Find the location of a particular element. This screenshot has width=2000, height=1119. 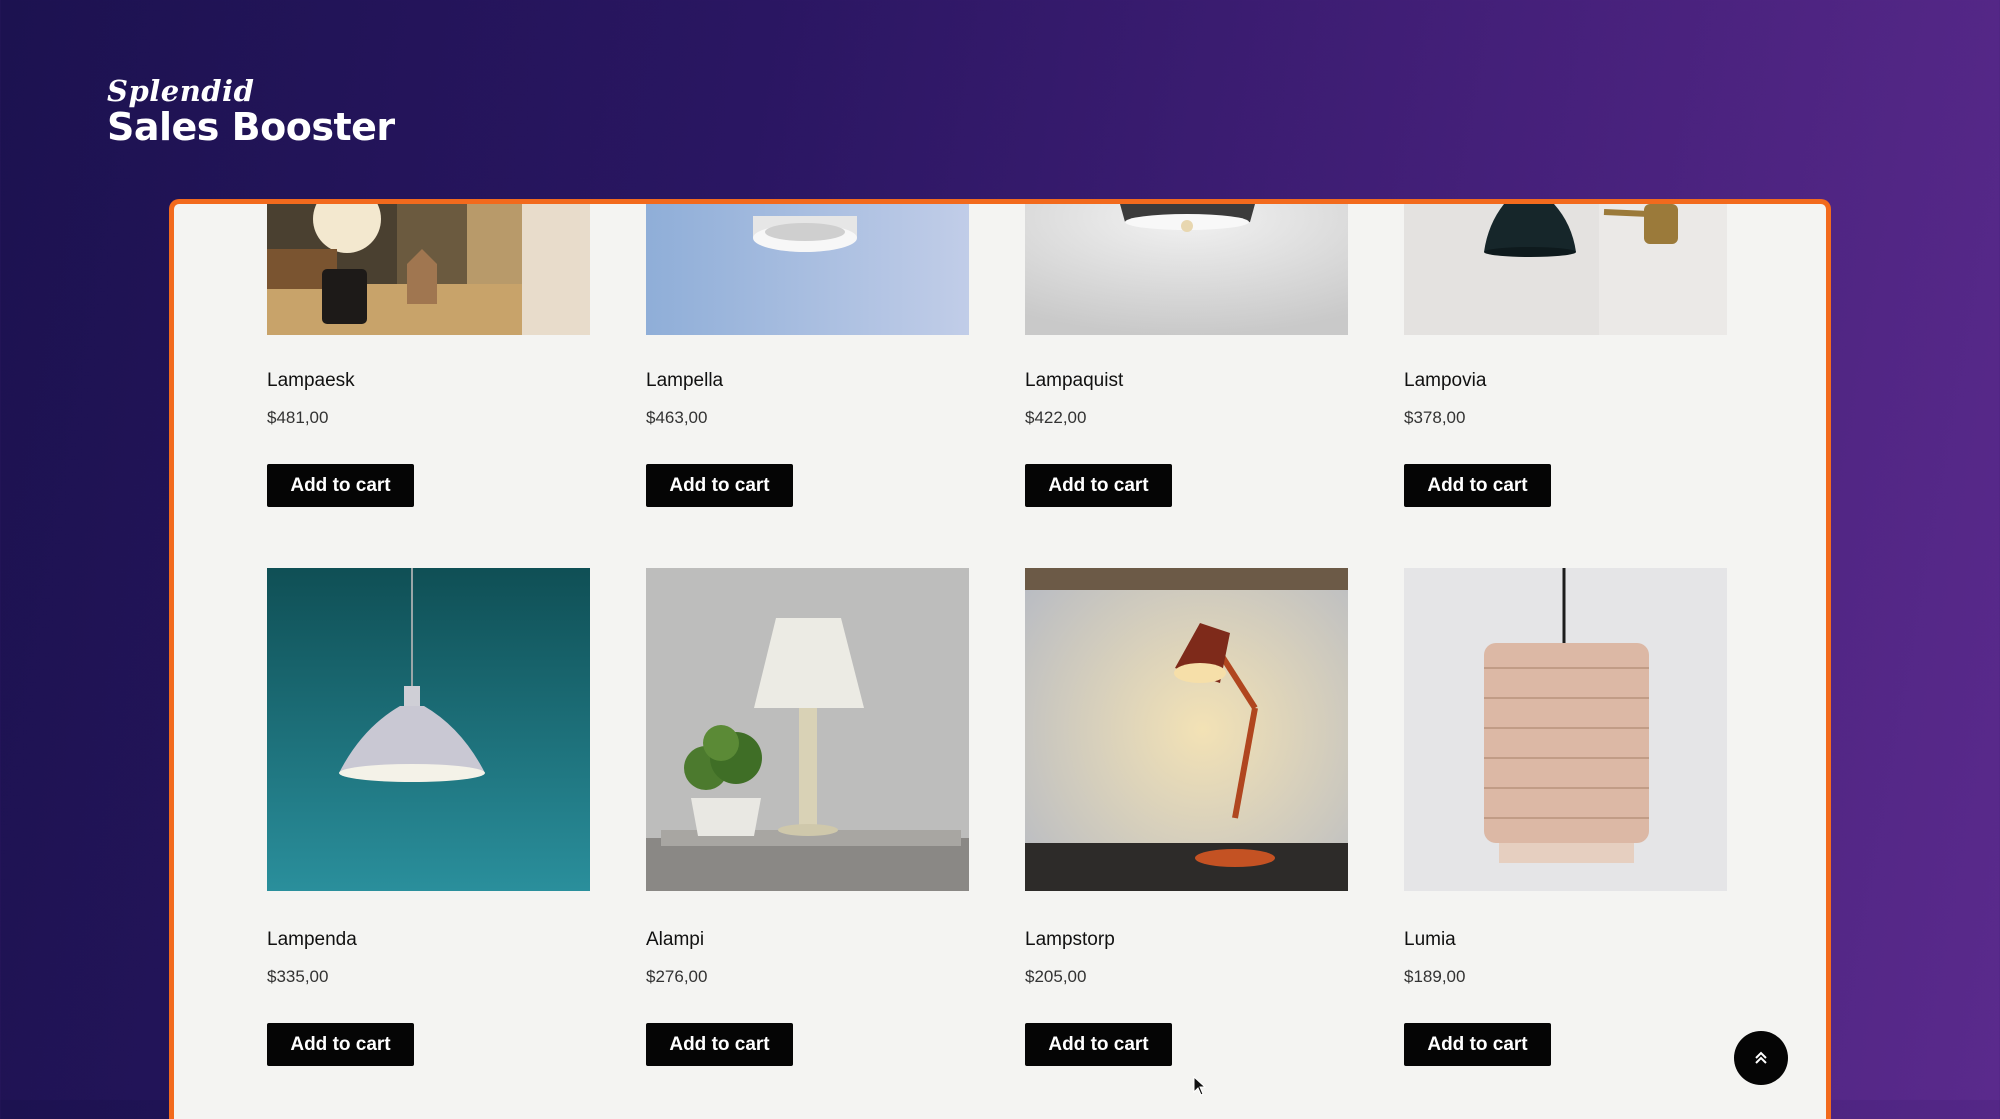

product-name: Alampi is located at coordinates (675, 940).